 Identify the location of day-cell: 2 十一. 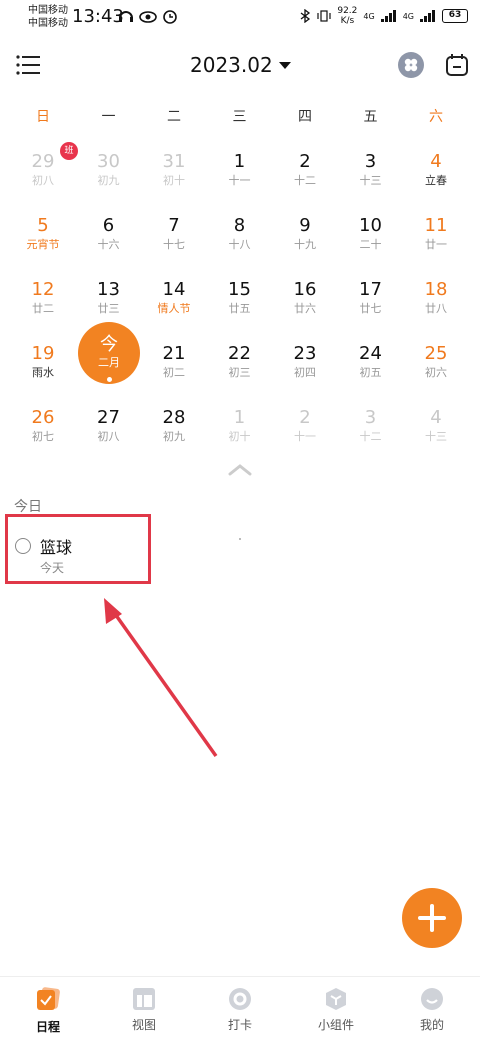
(305, 438).